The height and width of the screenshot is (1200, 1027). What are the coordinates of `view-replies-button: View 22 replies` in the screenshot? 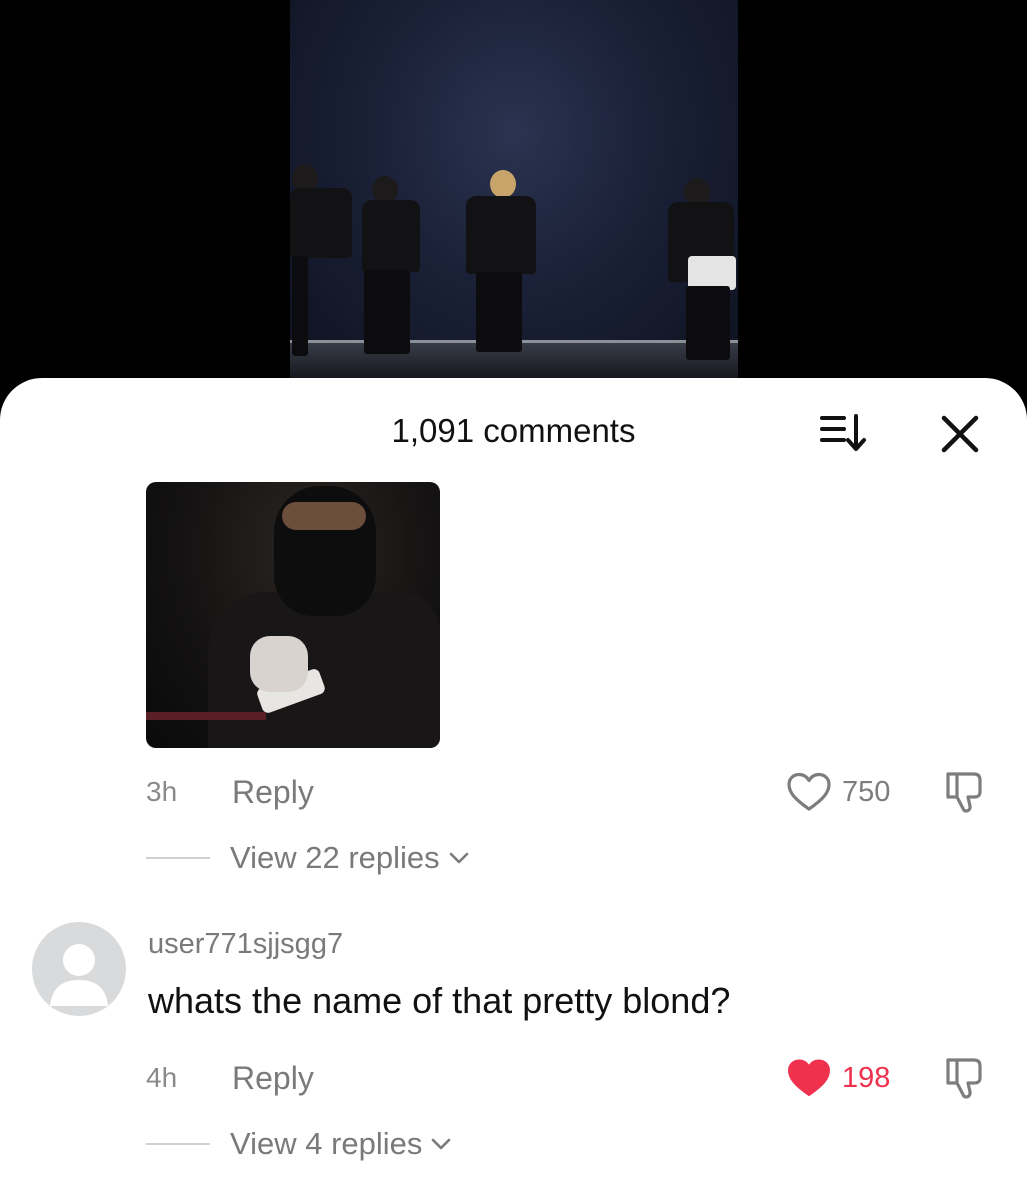 It's located at (308, 858).